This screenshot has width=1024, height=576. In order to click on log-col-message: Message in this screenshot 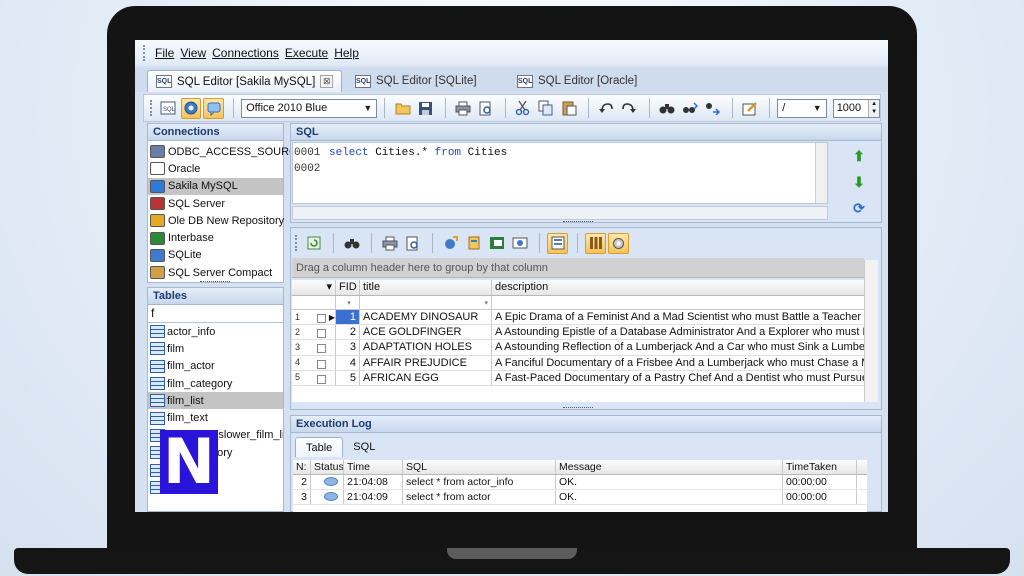, I will do `click(669, 467)`.